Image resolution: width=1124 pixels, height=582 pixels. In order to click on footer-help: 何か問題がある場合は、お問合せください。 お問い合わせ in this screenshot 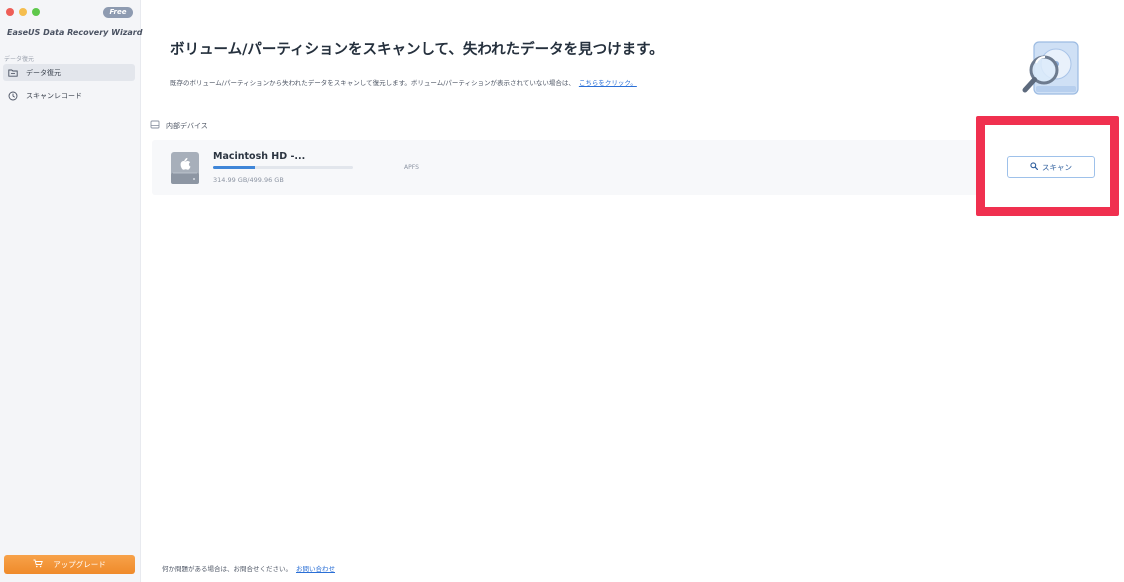, I will do `click(248, 568)`.